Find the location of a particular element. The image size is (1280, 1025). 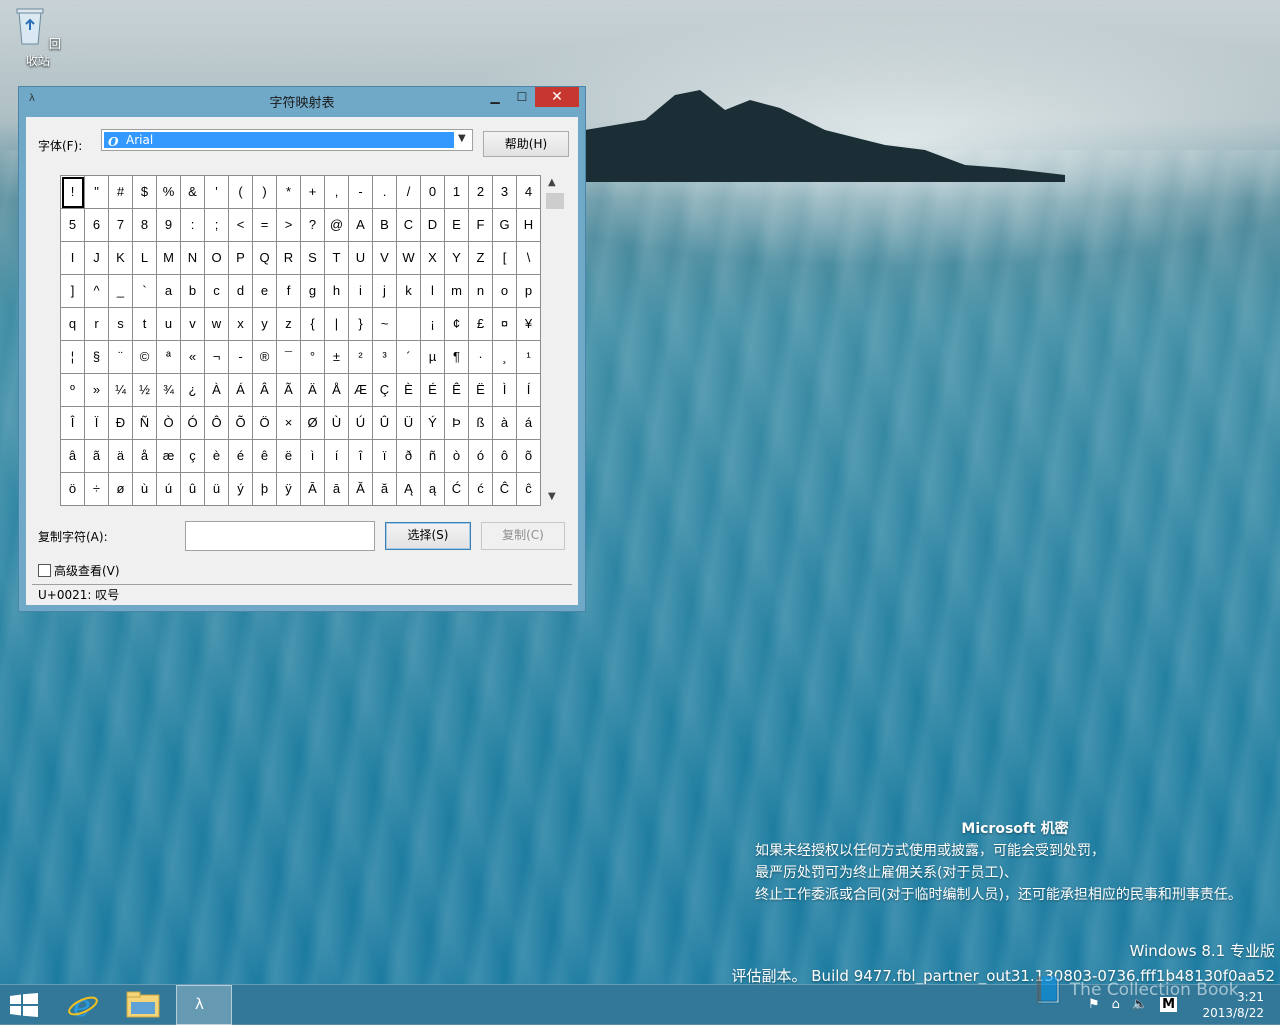

char-cell: % is located at coordinates (169, 192).